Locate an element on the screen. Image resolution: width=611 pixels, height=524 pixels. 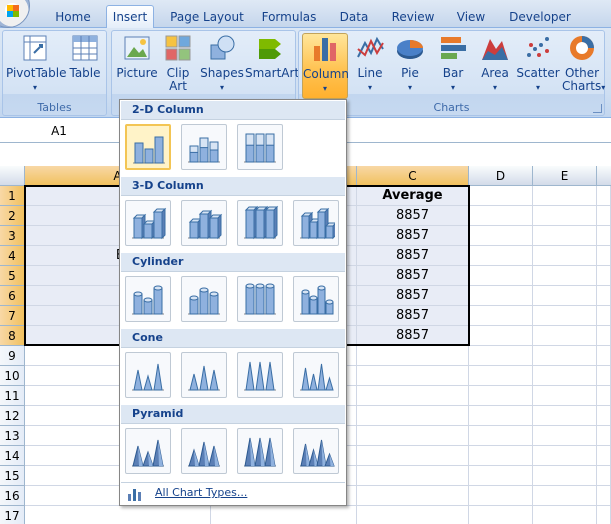
cell-c10 is located at coordinates (413, 376).